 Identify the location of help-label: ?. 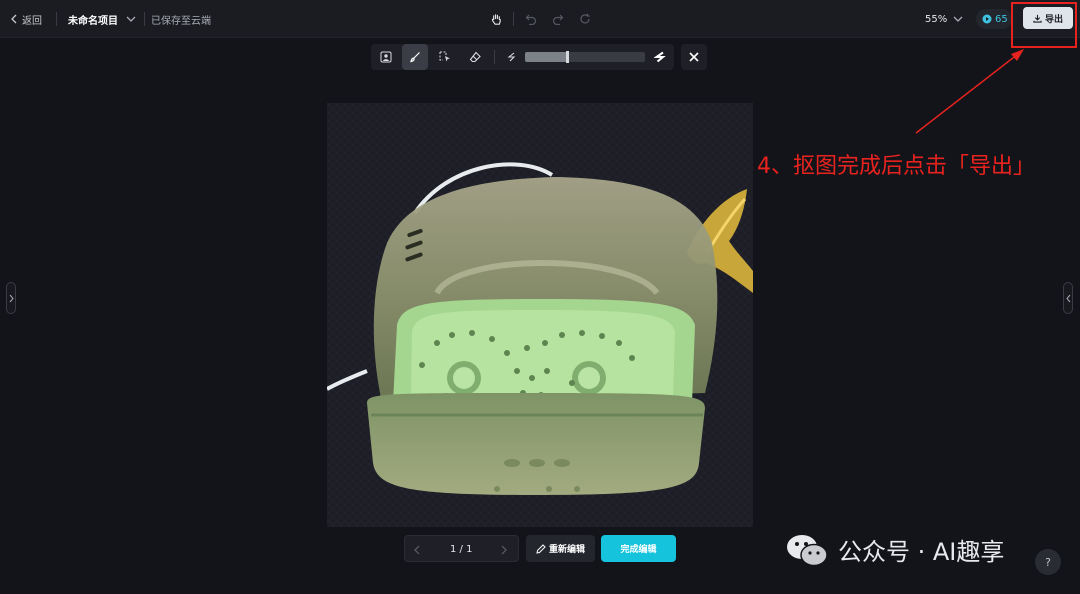
(1048, 562).